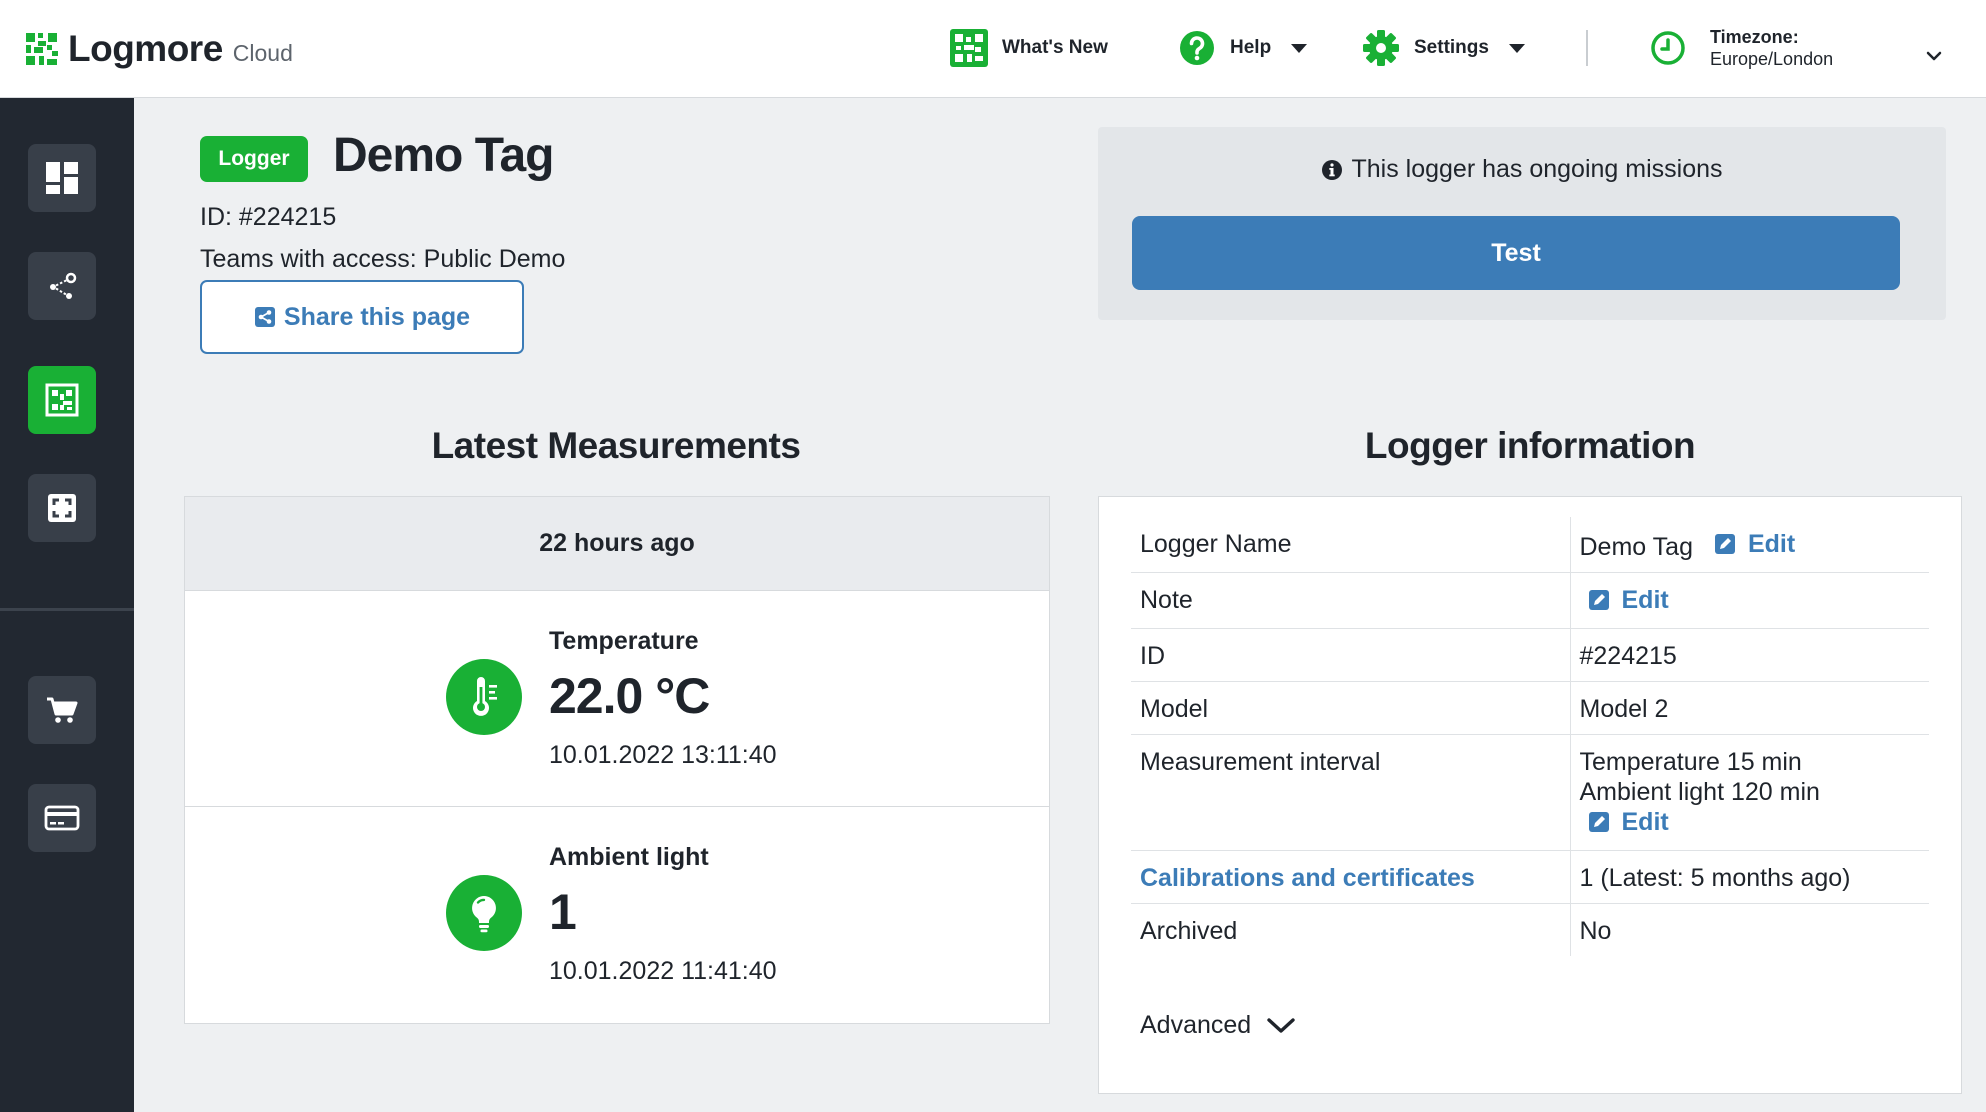 This screenshot has height=1112, width=1986. Describe the element at coordinates (145, 48) in the screenshot. I see `brand-name: Logmore` at that location.